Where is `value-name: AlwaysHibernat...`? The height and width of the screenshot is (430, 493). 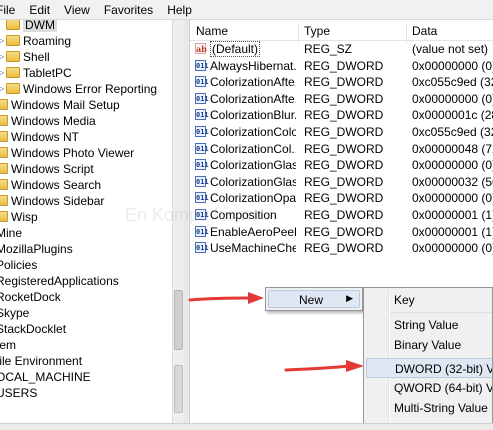 value-name: AlwaysHibernat... is located at coordinates (253, 66).